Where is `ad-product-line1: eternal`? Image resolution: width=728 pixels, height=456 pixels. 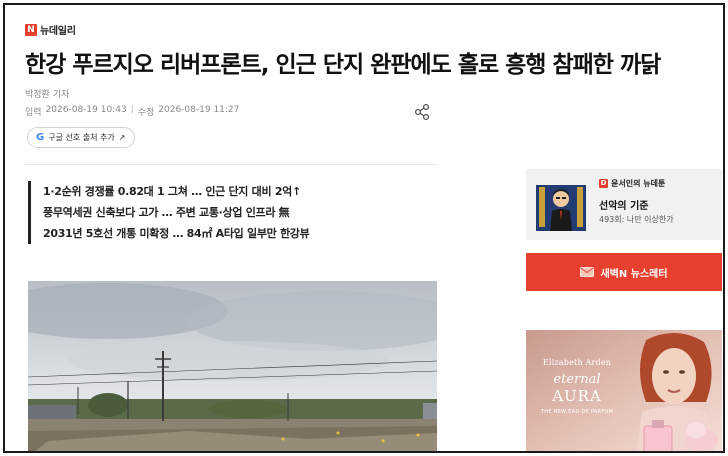 ad-product-line1: eternal is located at coordinates (577, 379).